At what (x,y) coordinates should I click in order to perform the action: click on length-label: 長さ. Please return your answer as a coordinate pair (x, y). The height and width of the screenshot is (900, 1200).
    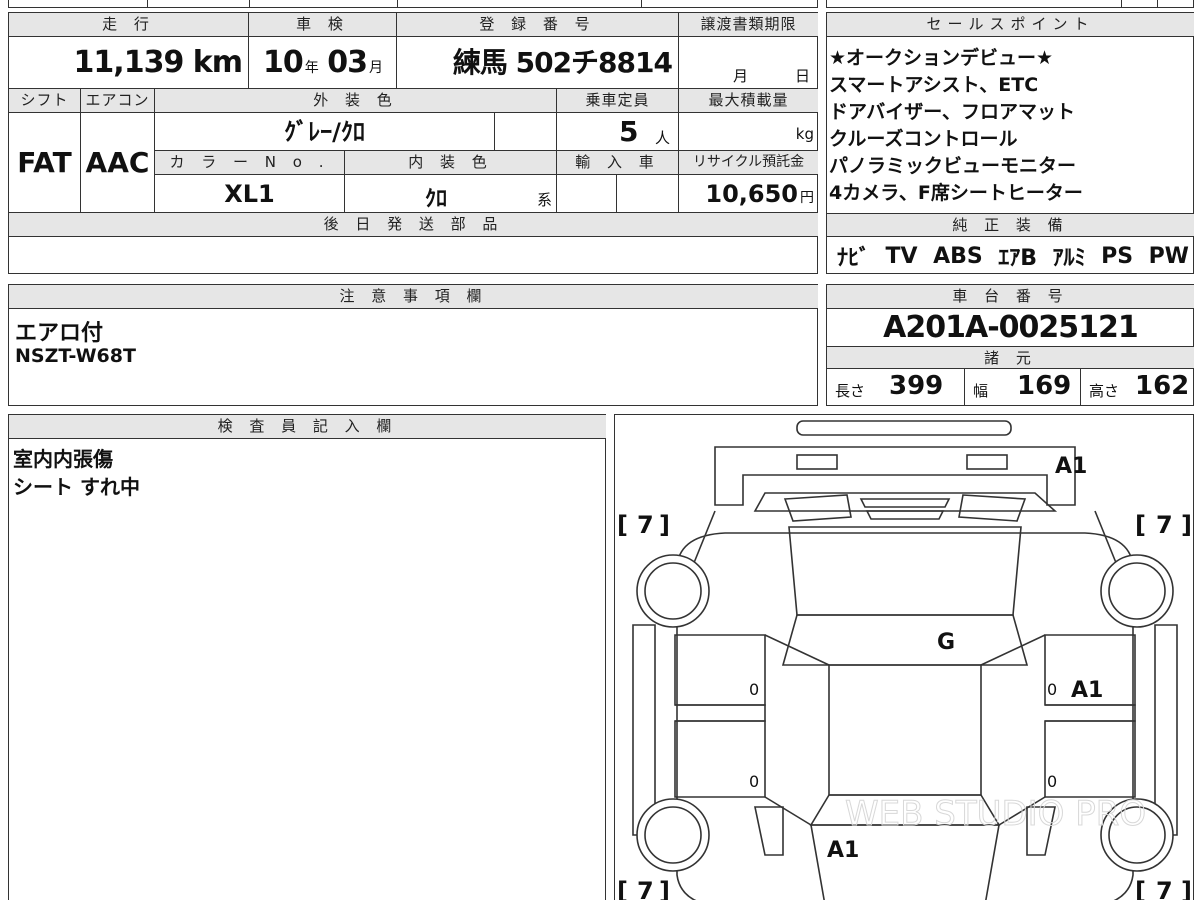
    Looking at the image, I should click on (850, 391).